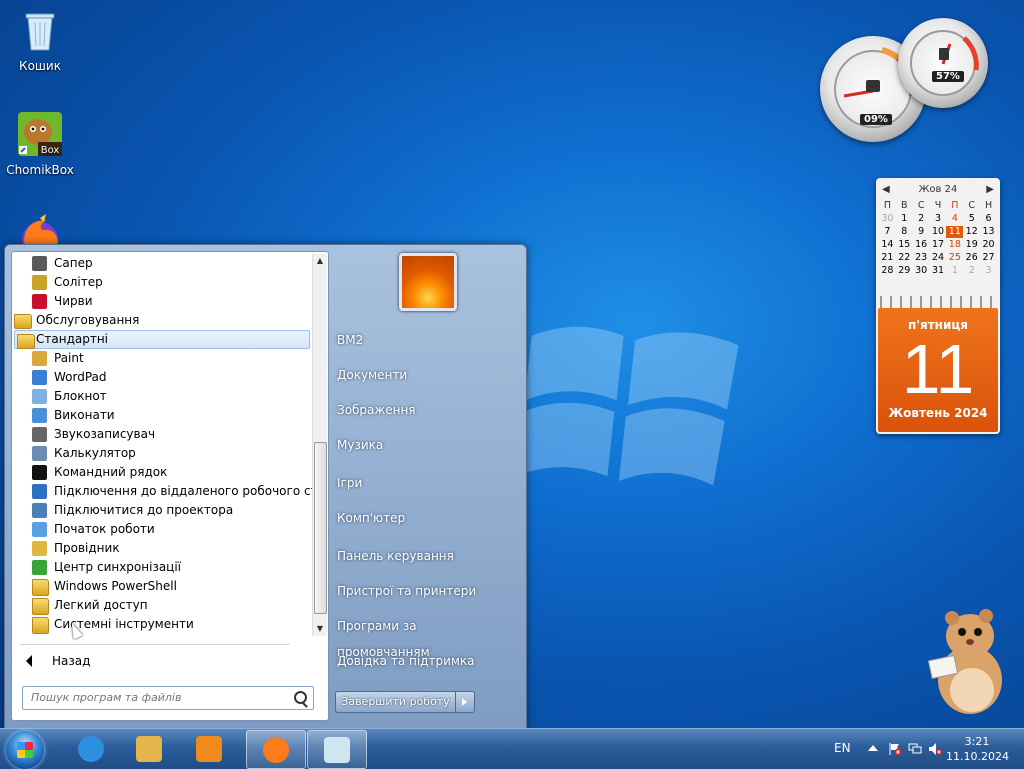 Image resolution: width=1024 pixels, height=769 pixels. Describe the element at coordinates (29, 661) in the screenshot. I see `back-arrow-icon` at that location.